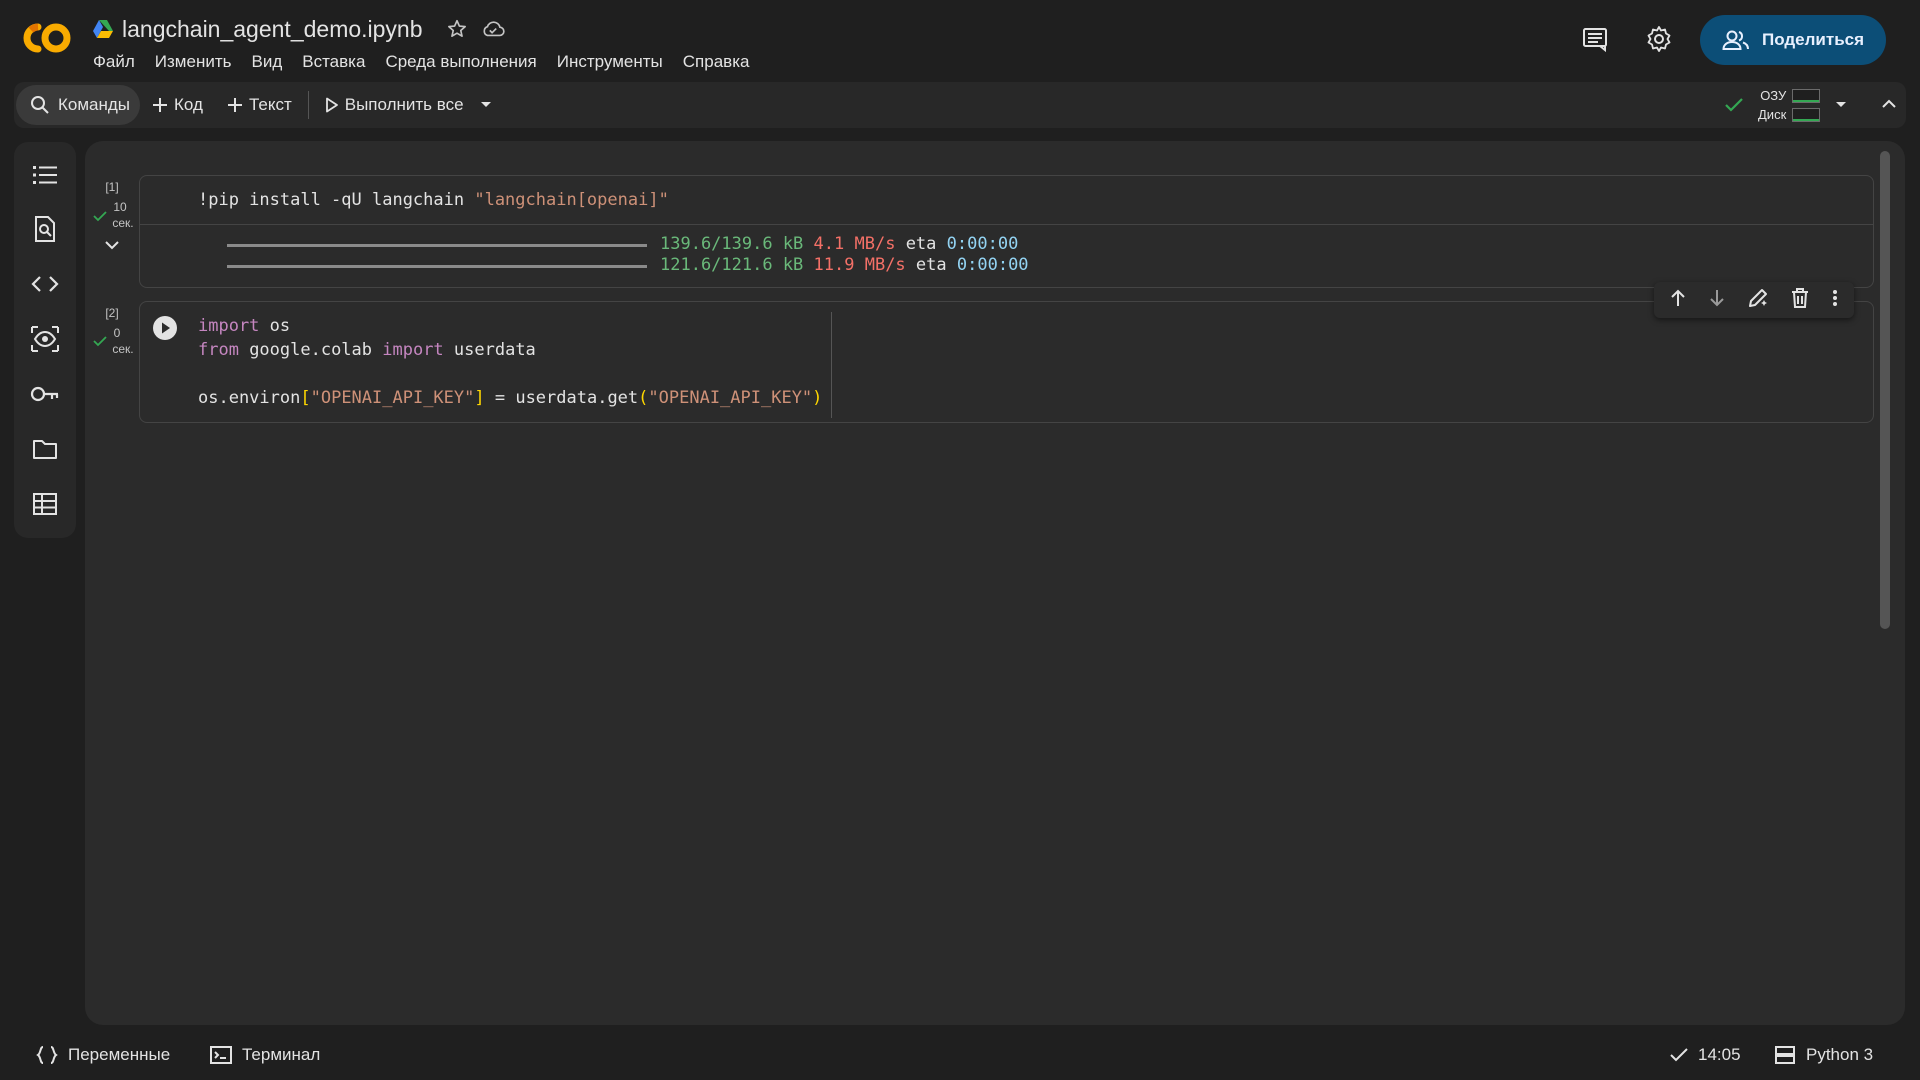 This screenshot has height=1080, width=1920. Describe the element at coordinates (118, 62) in the screenshot. I see `menu-file: Файл` at that location.